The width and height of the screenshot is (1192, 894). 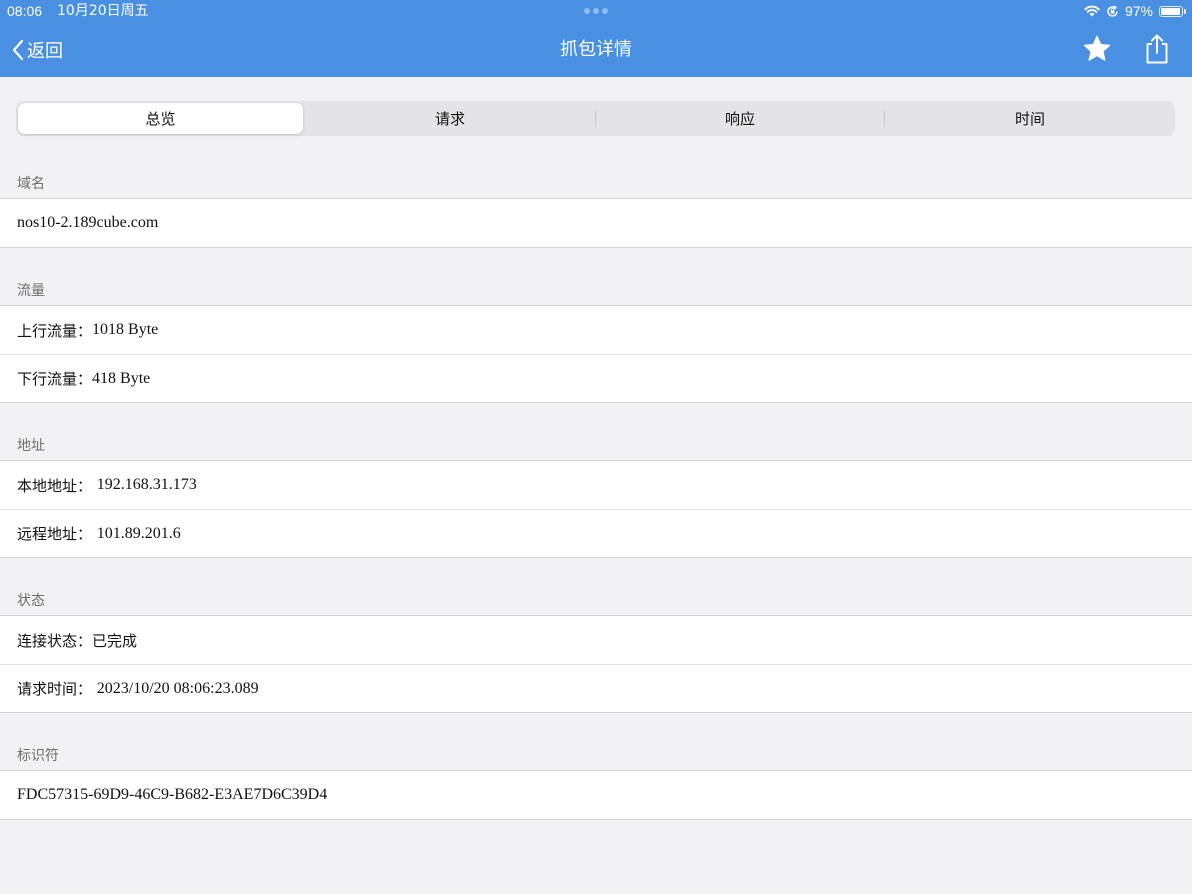 I want to click on identifier-row: FDC57315-69D9-46C9-B682-E3AE7D6C39D4, so click(x=596, y=795).